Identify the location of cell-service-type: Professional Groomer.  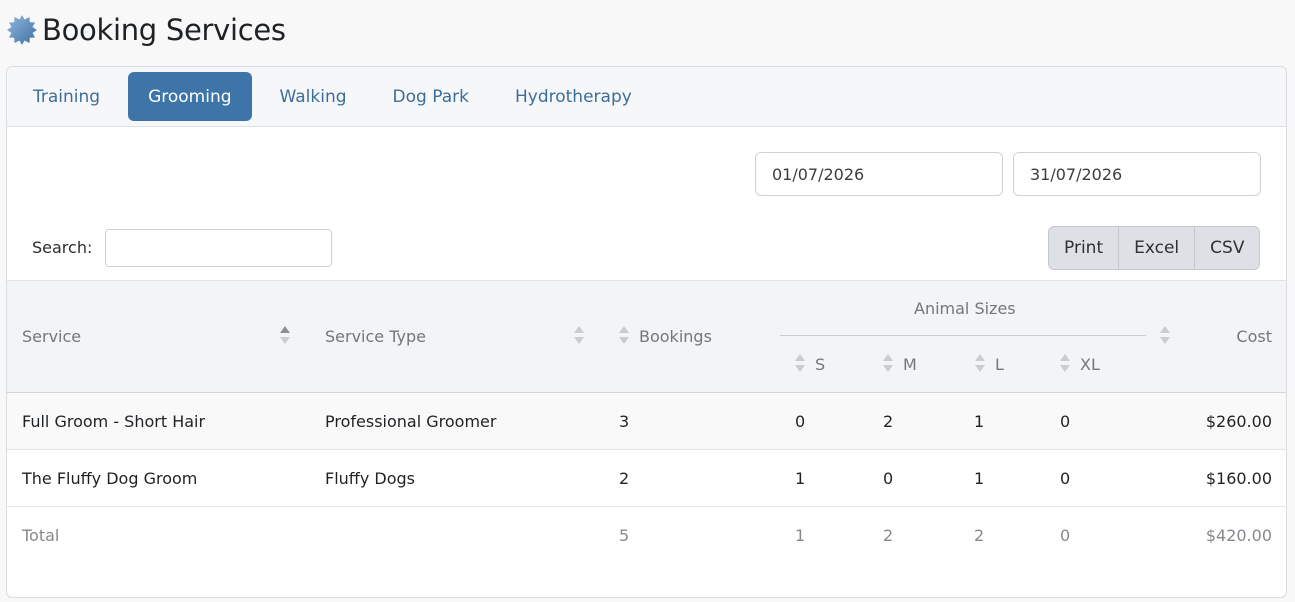
(411, 421).